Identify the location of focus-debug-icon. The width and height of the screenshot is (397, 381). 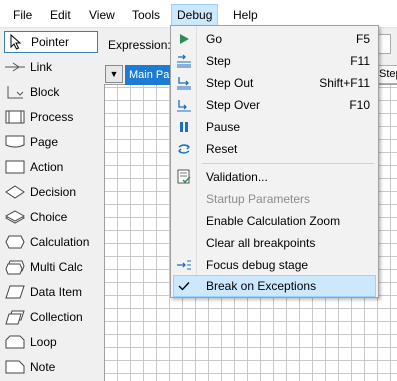
(184, 265).